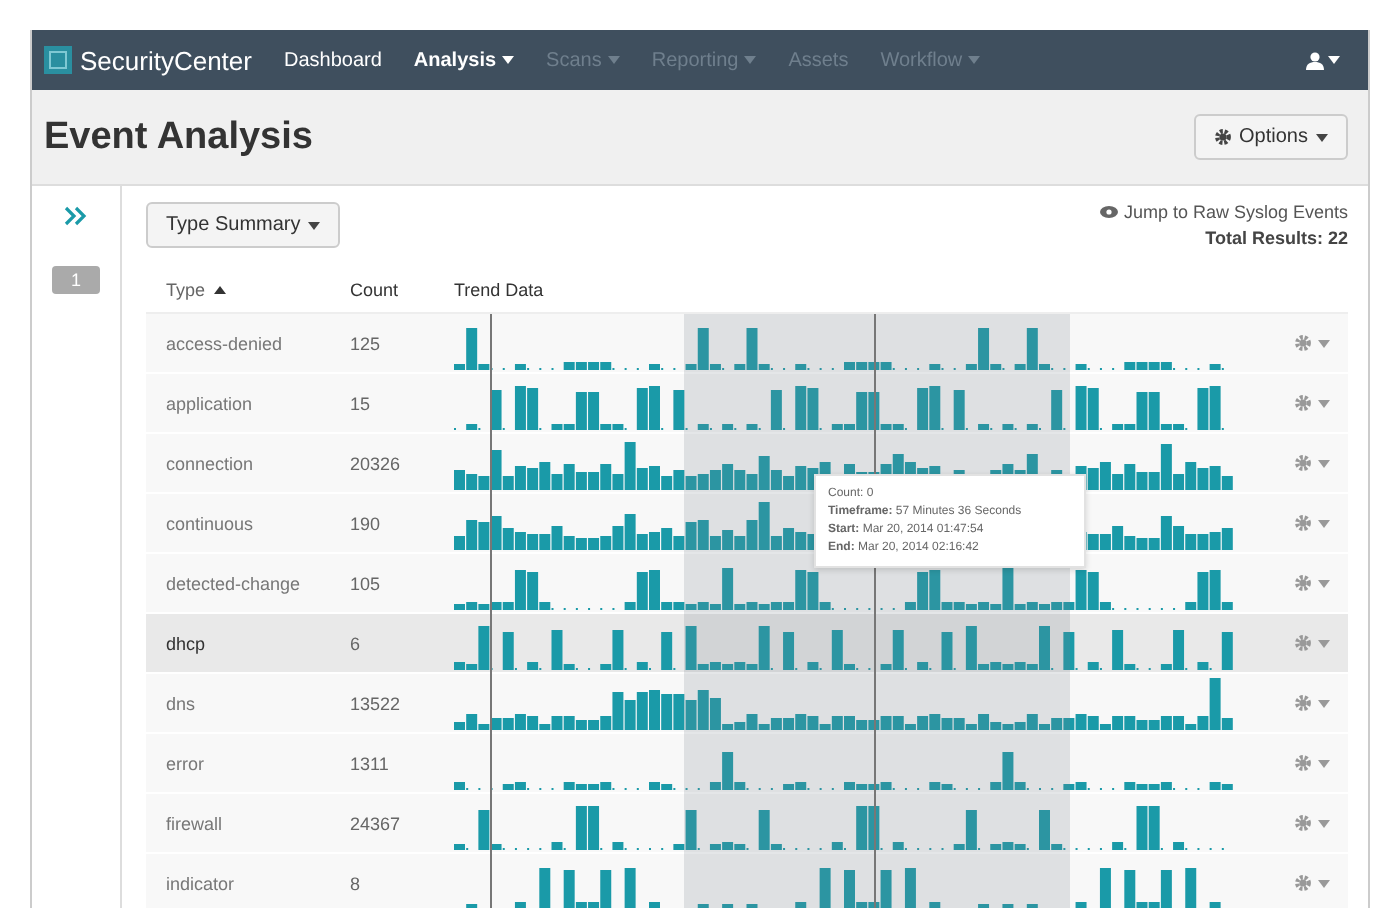 This screenshot has height=908, width=1386. Describe the element at coordinates (233, 583) in the screenshot. I see `type-cell: detected-change` at that location.